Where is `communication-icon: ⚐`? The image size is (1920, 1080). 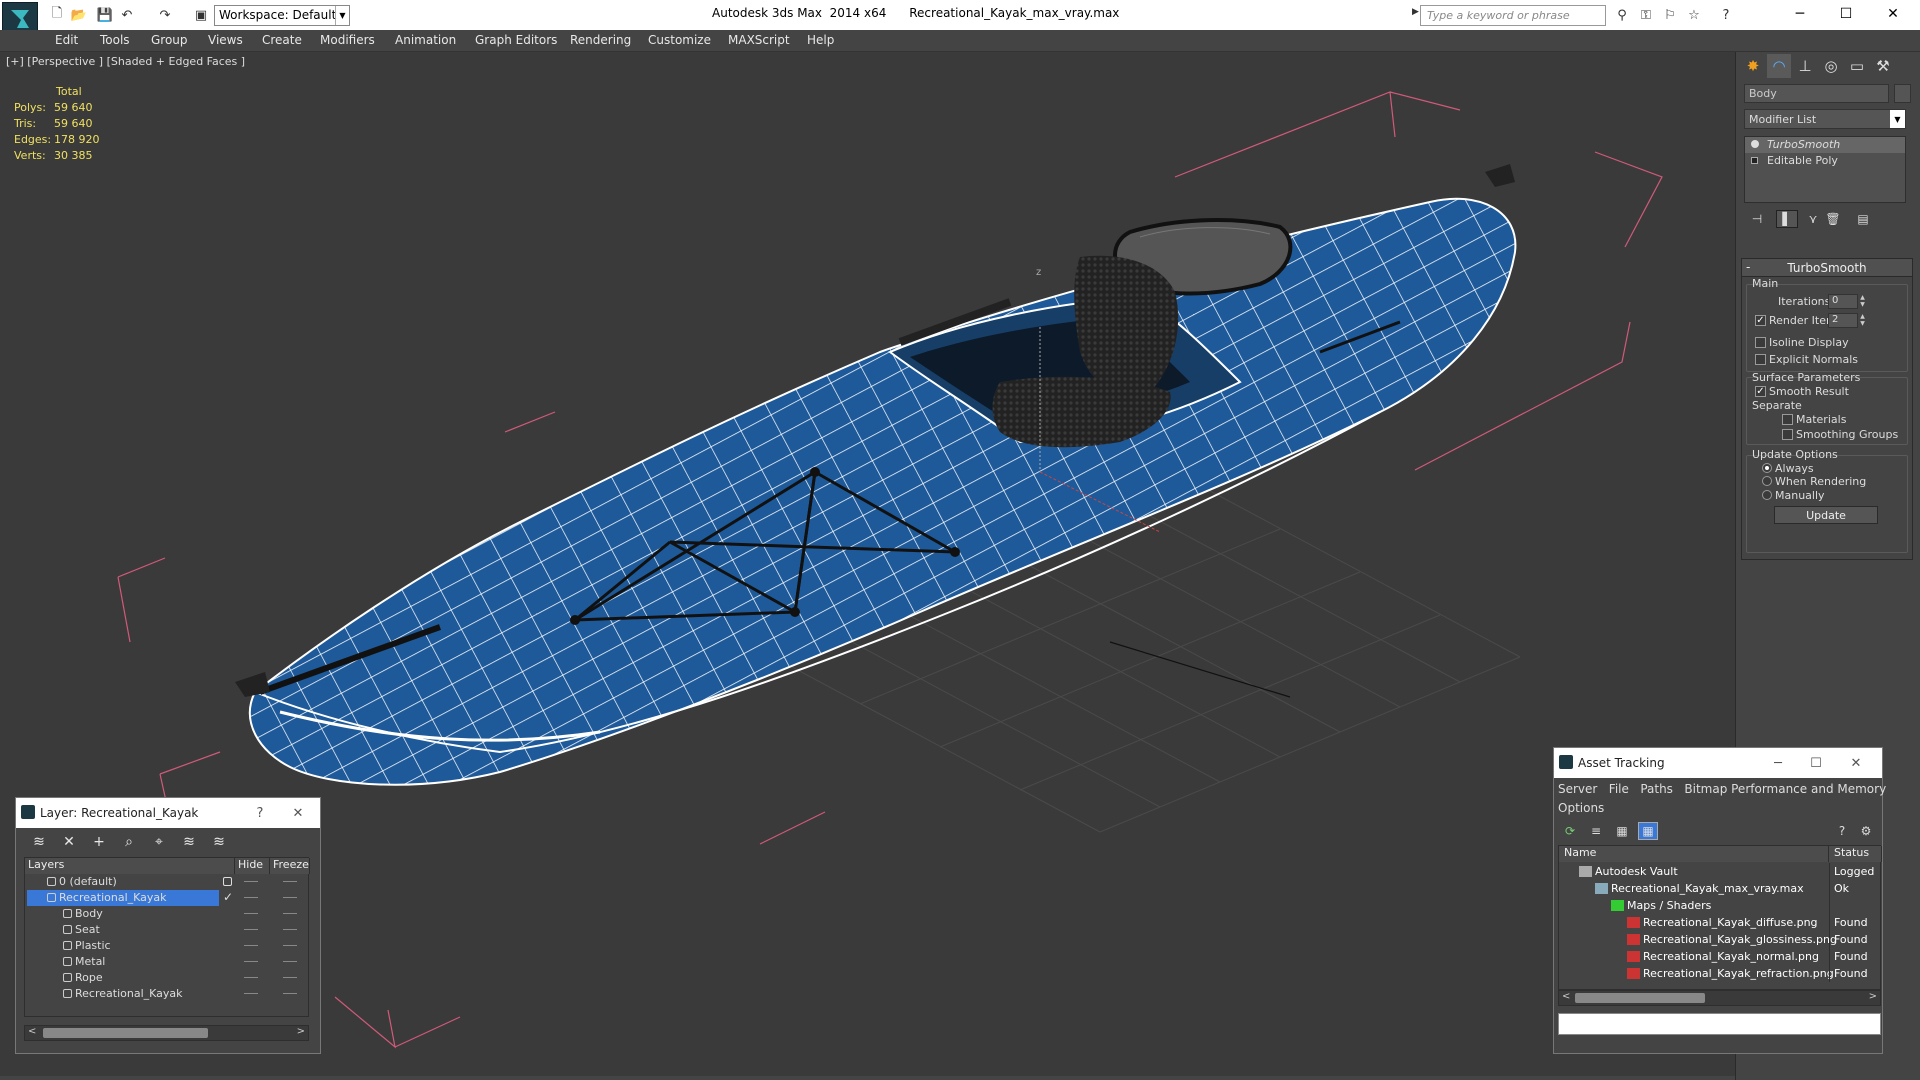
communication-icon: ⚐ is located at coordinates (1670, 15).